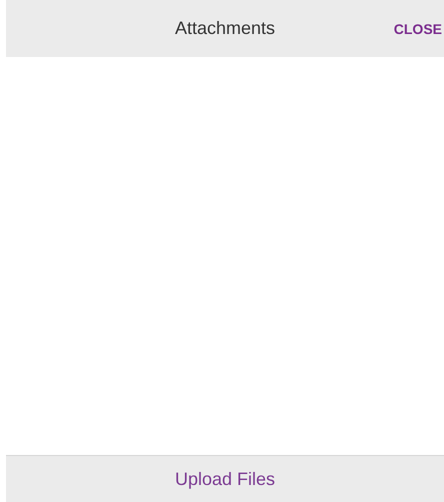  Describe the element at coordinates (418, 29) in the screenshot. I see `close-button: CLOSE` at that location.